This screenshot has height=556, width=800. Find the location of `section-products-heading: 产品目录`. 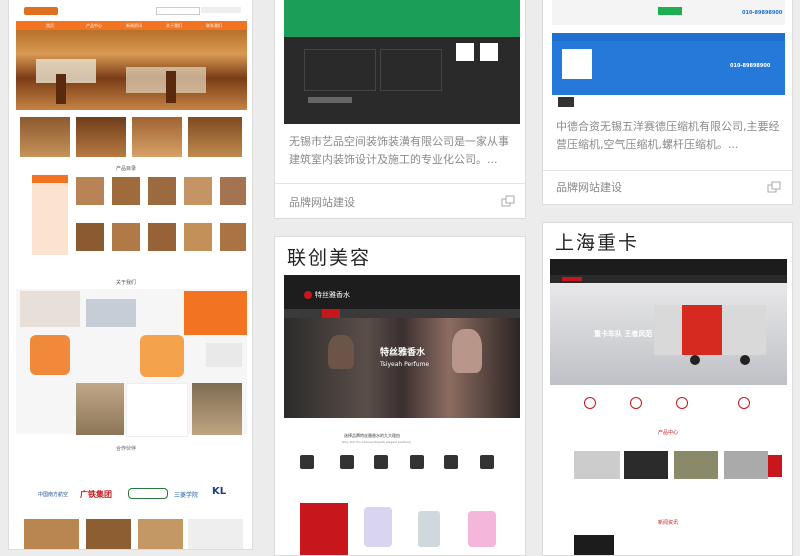

section-products-heading: 产品目录 is located at coordinates (126, 169).